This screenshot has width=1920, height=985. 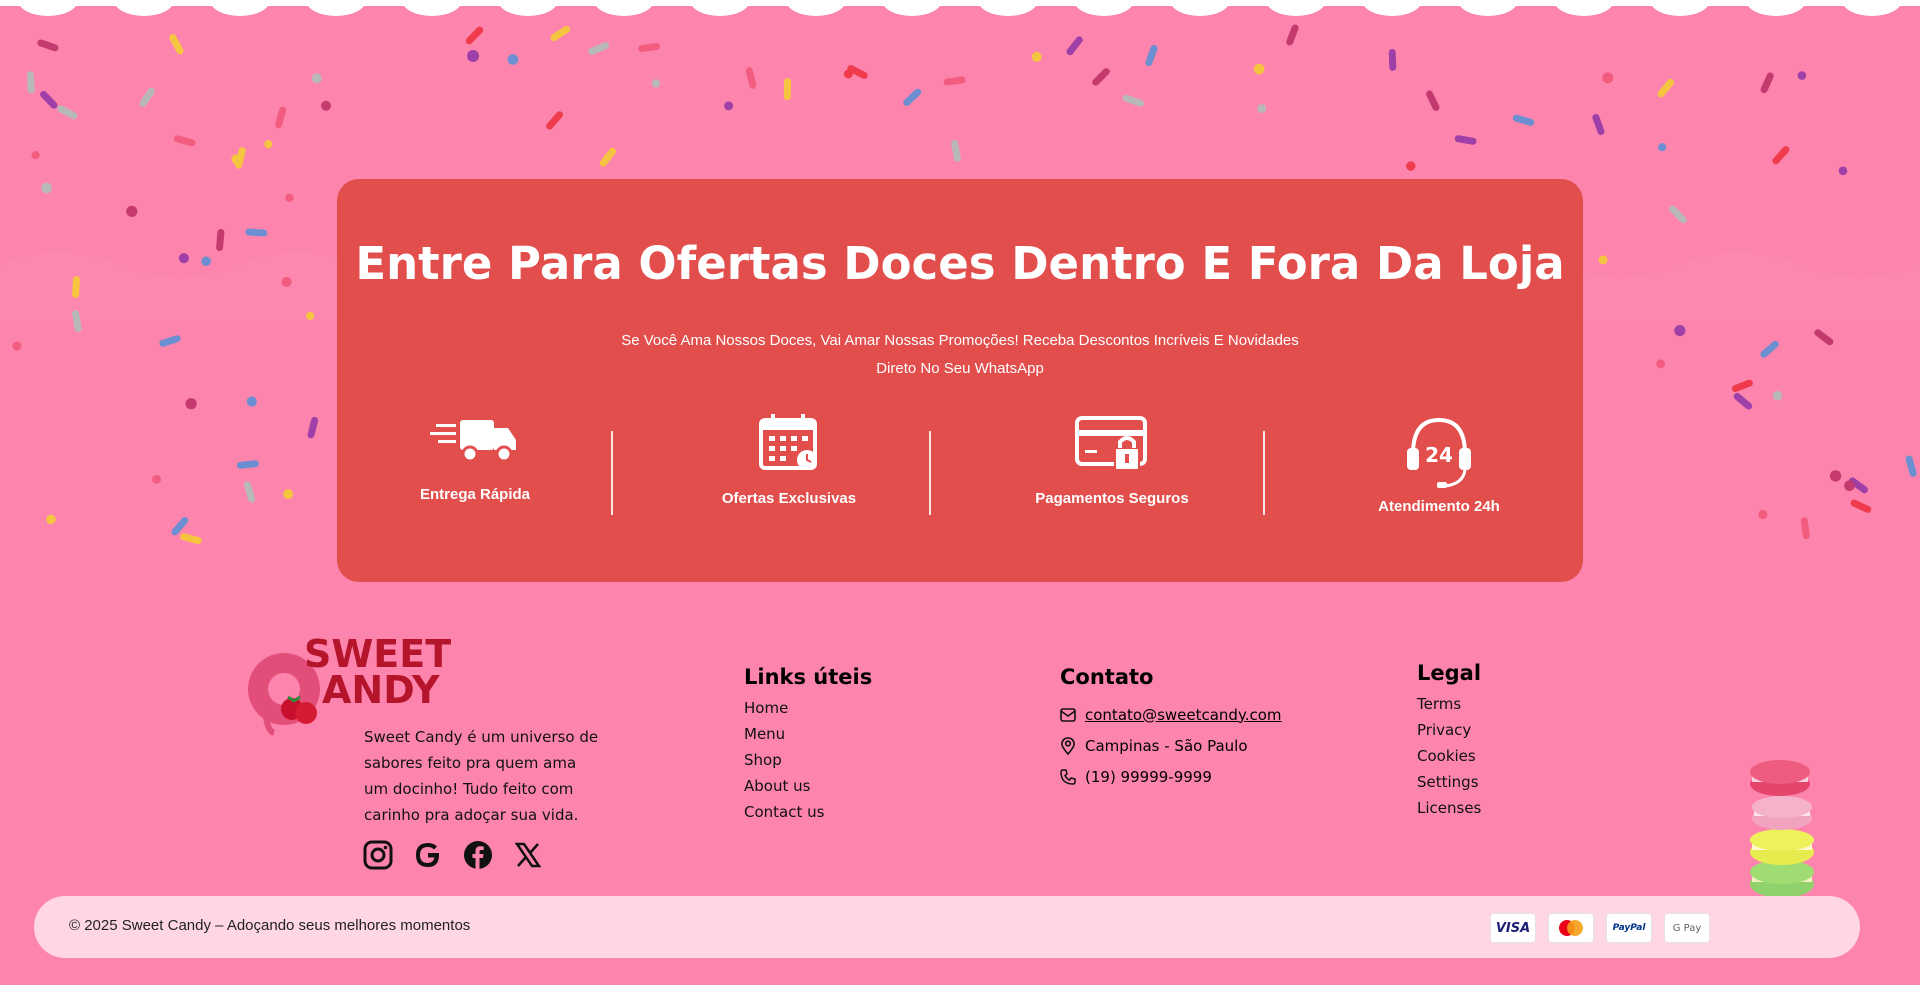 What do you see at coordinates (960, 368) in the screenshot?
I see `promo-subtitle-line2: Direto No Seu WhatsApp` at bounding box center [960, 368].